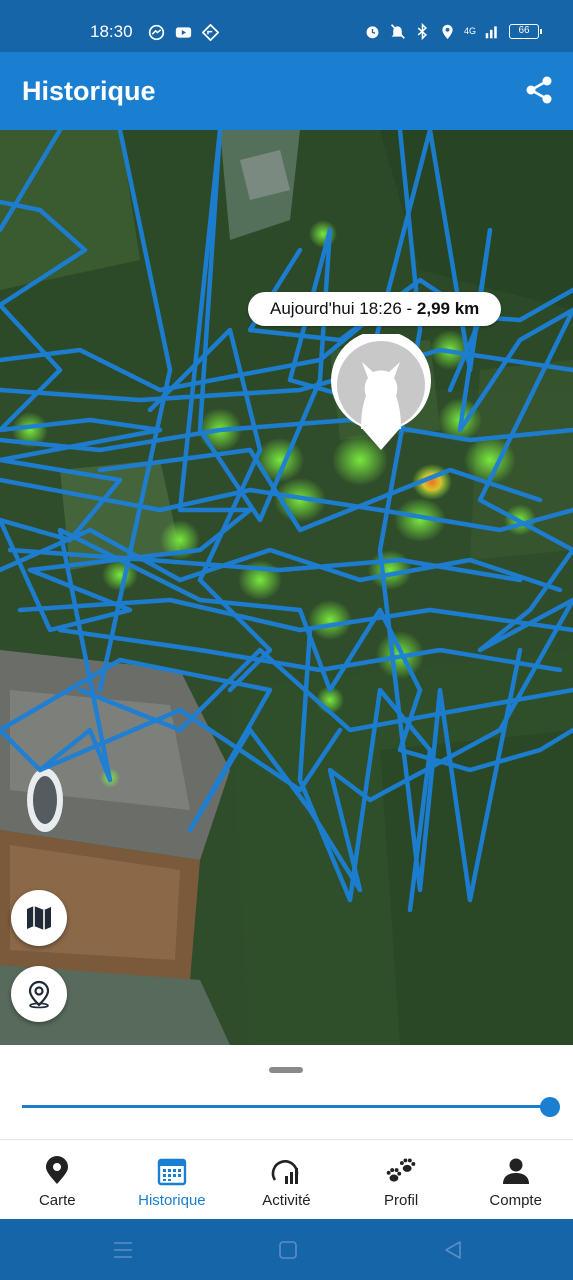 The image size is (573, 1280). Describe the element at coordinates (469, 31) in the screenshot. I see `network-type: 4G` at that location.